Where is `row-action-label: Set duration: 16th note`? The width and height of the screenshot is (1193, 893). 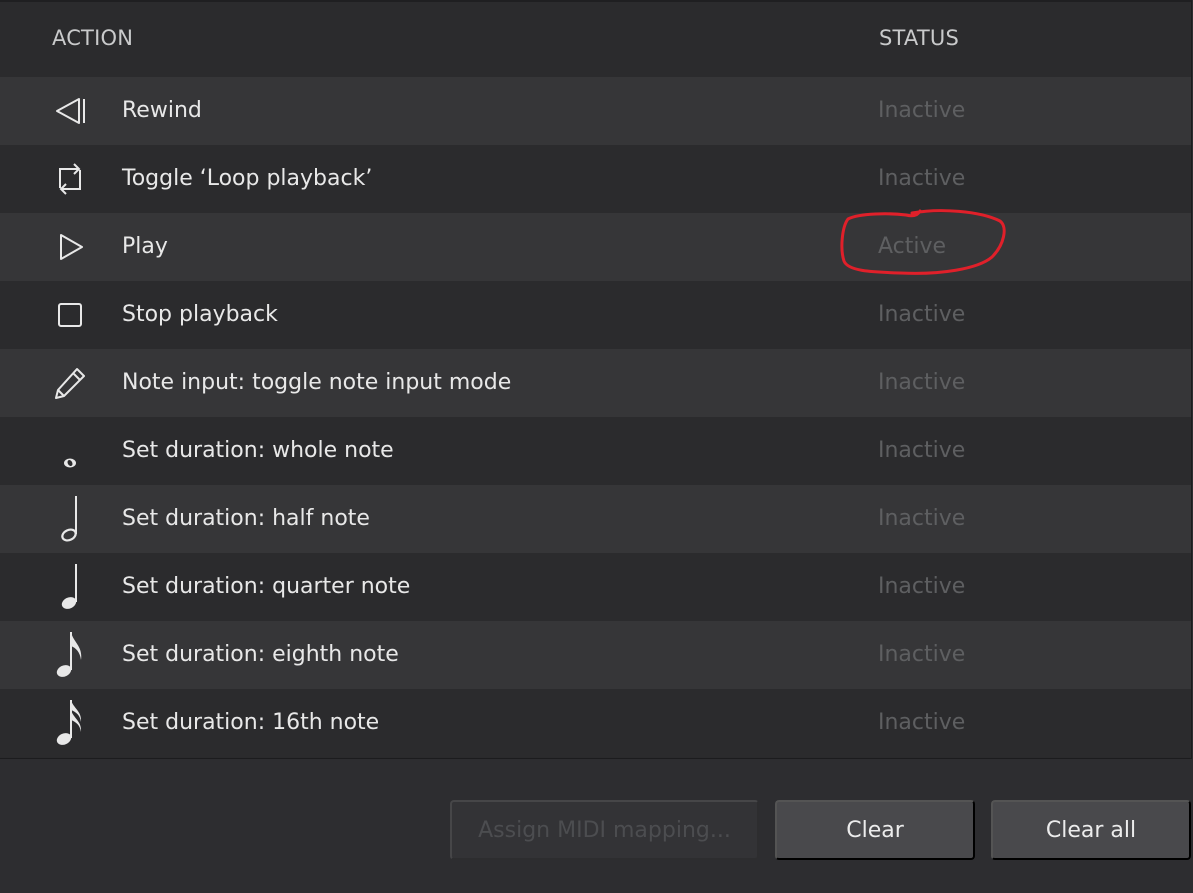
row-action-label: Set duration: 16th note is located at coordinates (251, 722).